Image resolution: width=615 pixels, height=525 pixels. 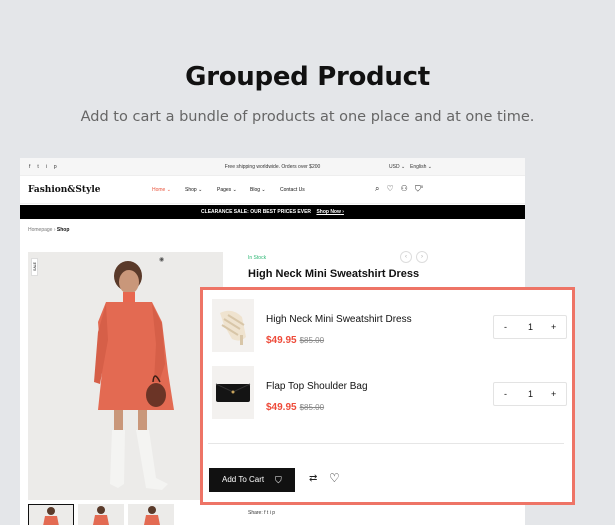 I want to click on nav-icons: ⌕ ♡ ⚇ ⛉0, so click(x=399, y=189).